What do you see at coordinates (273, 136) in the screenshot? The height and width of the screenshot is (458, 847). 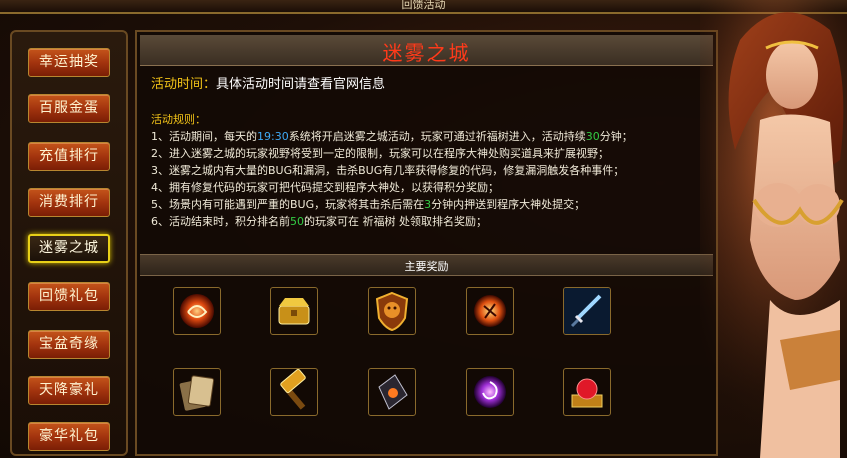 I see `rule-1-time: 19:30` at bounding box center [273, 136].